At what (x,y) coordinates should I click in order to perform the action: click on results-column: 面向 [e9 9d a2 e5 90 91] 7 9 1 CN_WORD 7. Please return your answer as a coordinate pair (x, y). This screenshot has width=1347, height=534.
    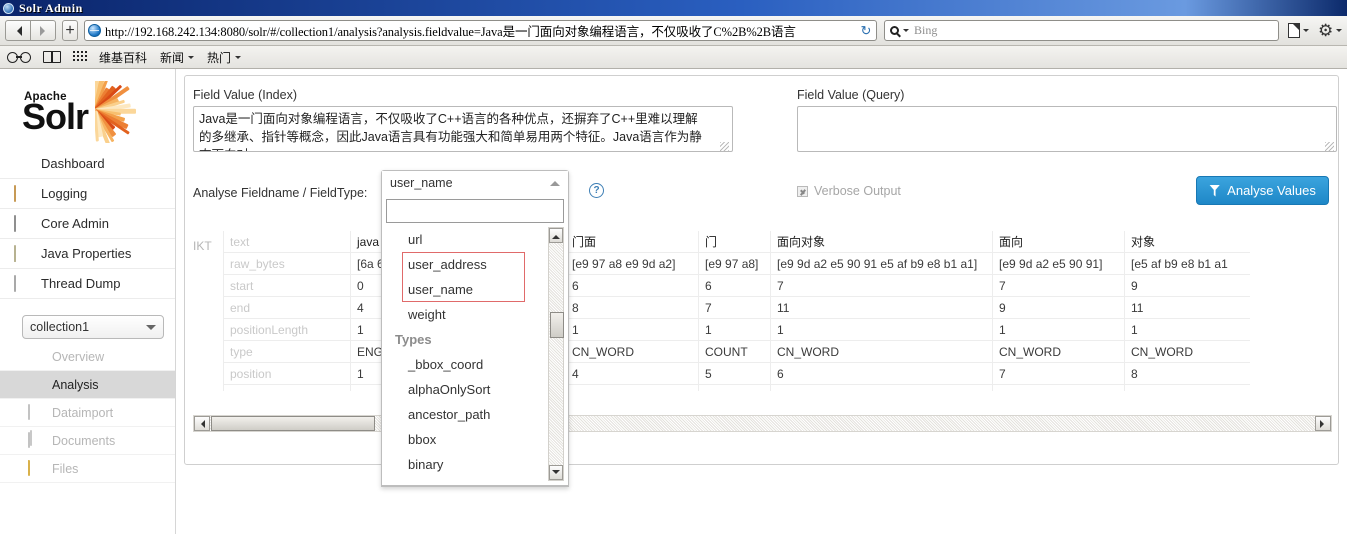
    Looking at the image, I should click on (1058, 311).